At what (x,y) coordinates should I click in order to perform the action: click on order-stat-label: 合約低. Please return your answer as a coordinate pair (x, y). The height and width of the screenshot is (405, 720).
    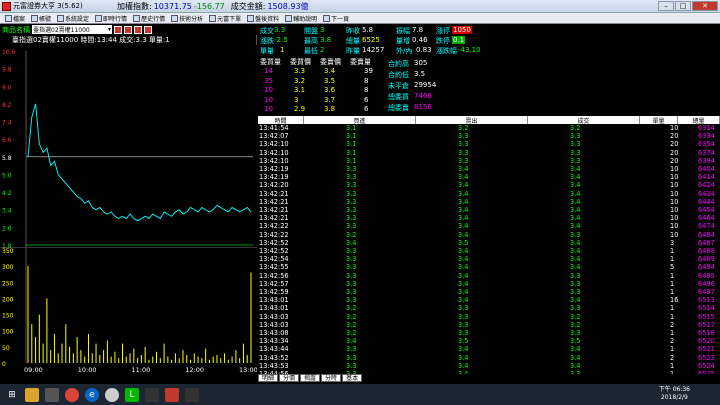
    Looking at the image, I should click on (398, 75).